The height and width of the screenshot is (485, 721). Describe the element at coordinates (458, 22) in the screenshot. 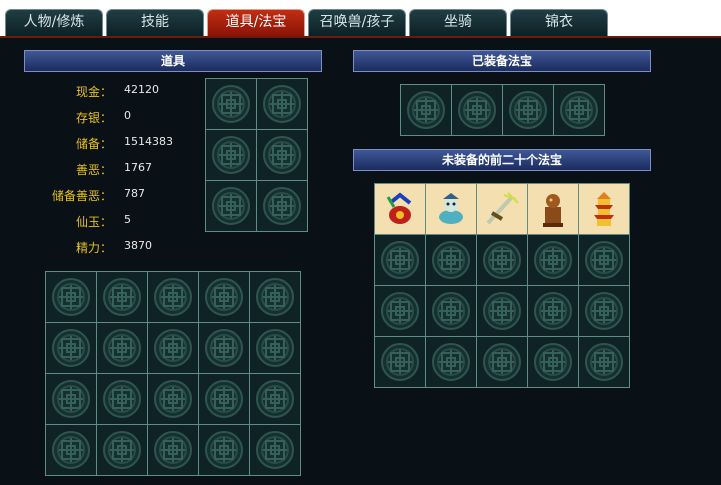

I see `tab-mounts: 坐骑` at that location.